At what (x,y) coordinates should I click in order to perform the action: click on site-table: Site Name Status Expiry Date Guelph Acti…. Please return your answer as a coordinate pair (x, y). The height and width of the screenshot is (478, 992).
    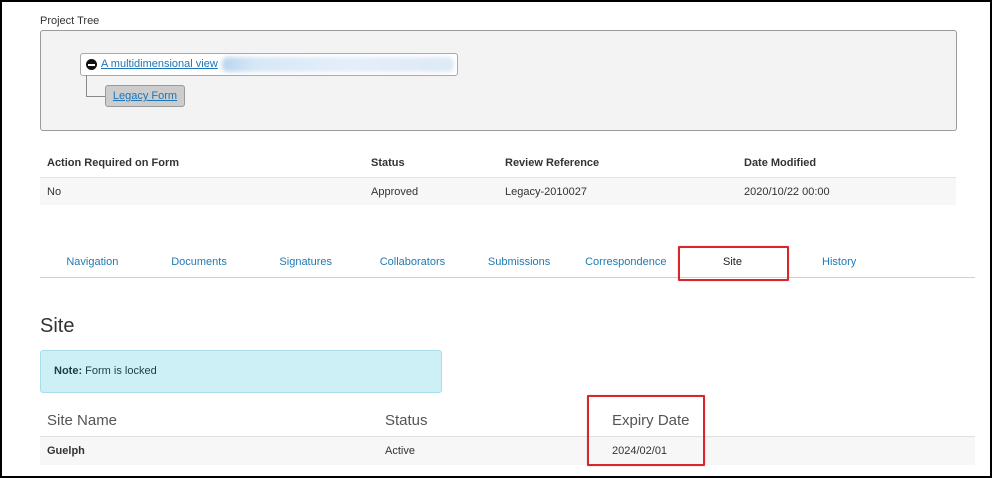
    Looking at the image, I should click on (507, 435).